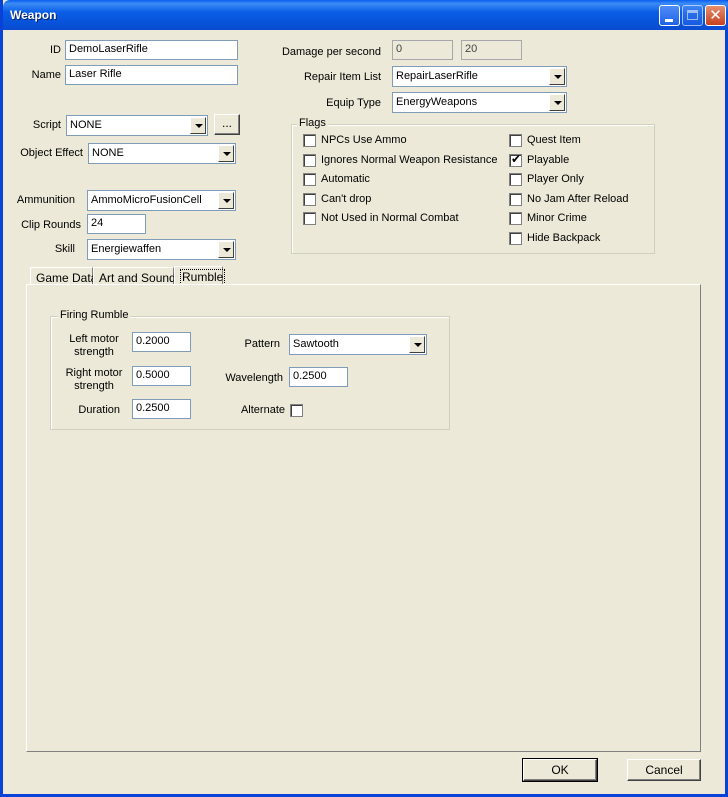  Describe the element at coordinates (578, 199) in the screenshot. I see `flag-label: No Jam After Reload` at that location.